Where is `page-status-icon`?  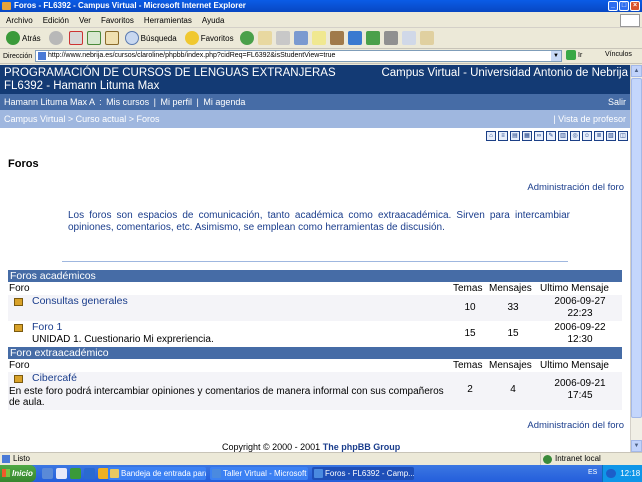 page-status-icon is located at coordinates (6, 459).